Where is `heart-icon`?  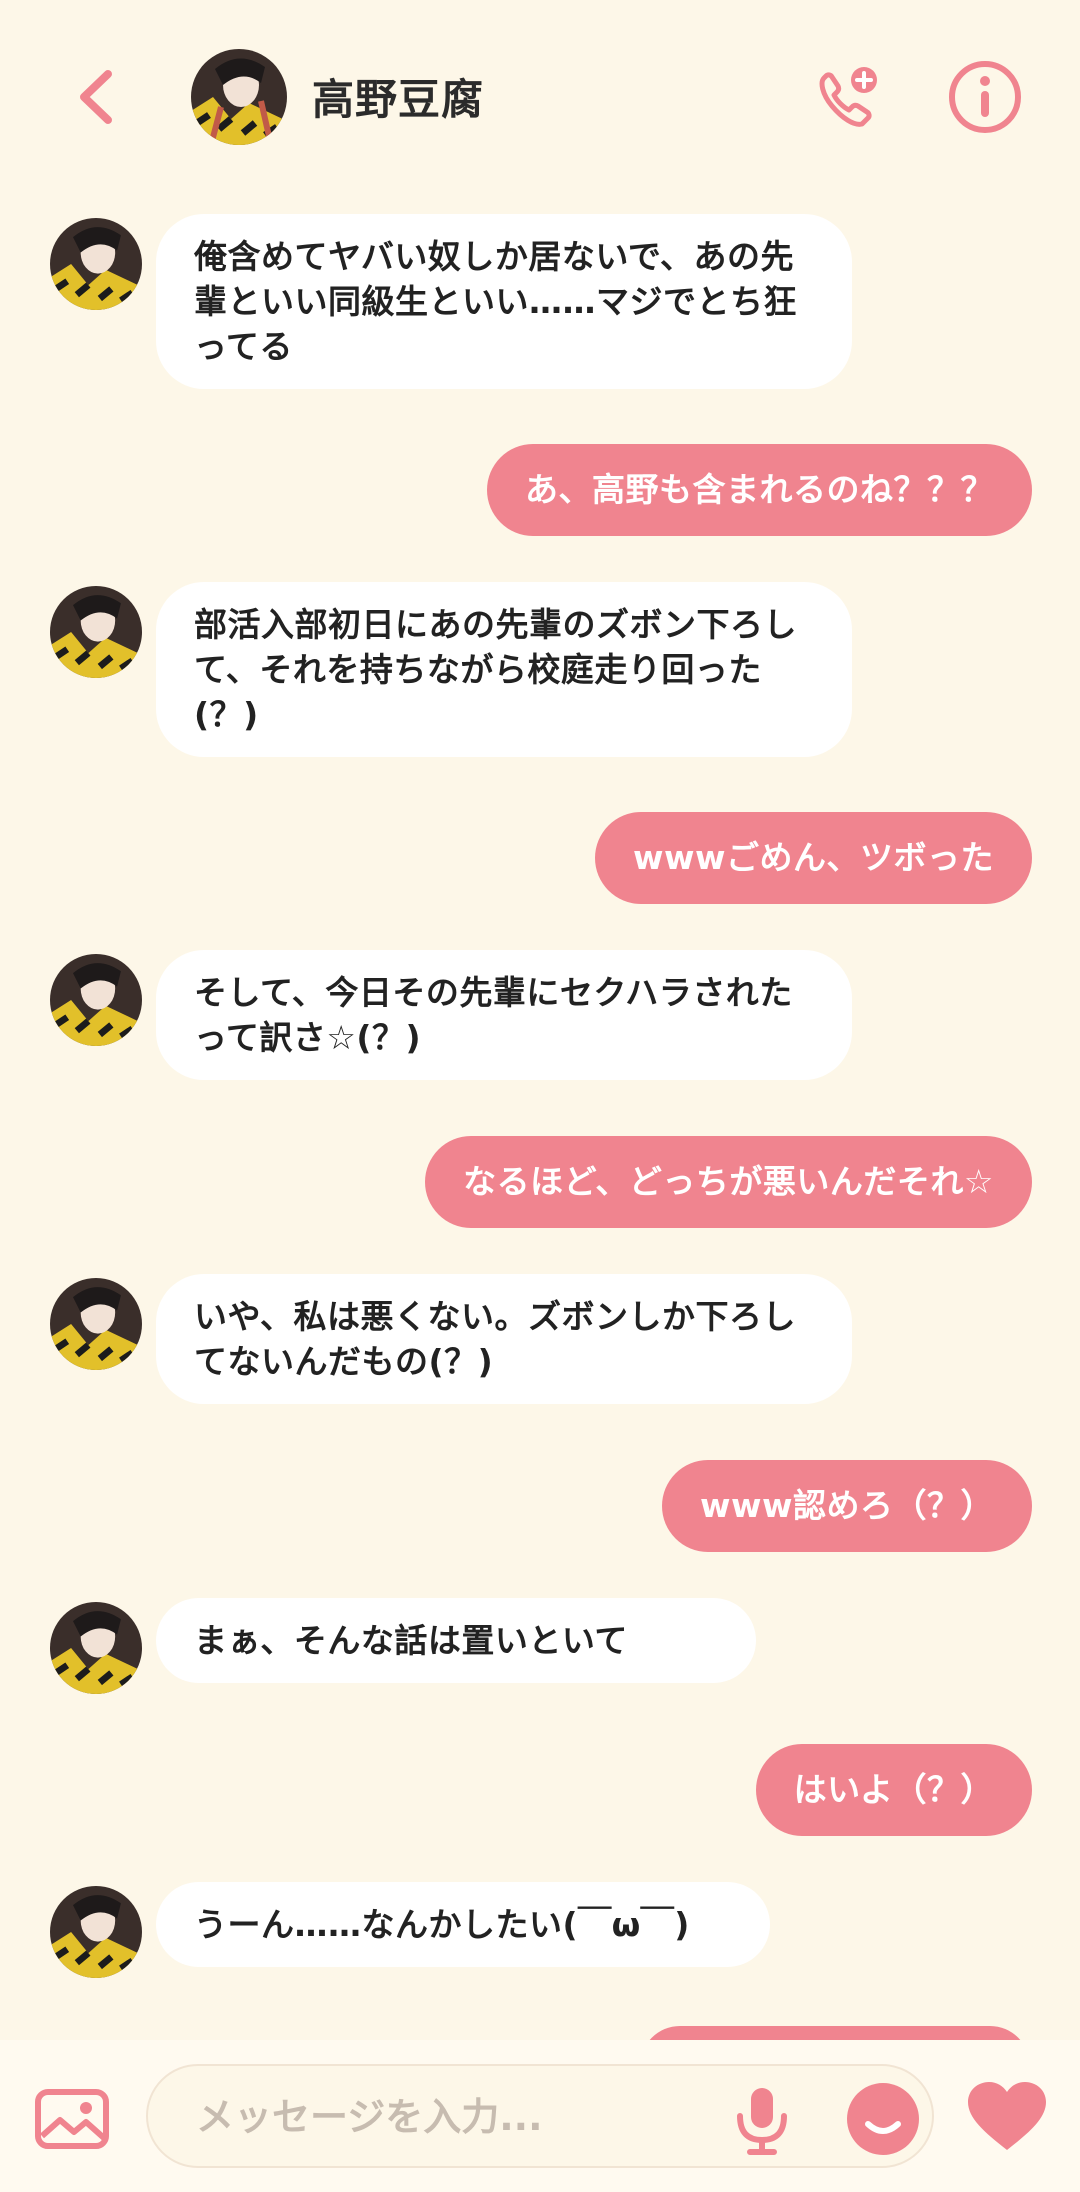
heart-icon is located at coordinates (1007, 2116).